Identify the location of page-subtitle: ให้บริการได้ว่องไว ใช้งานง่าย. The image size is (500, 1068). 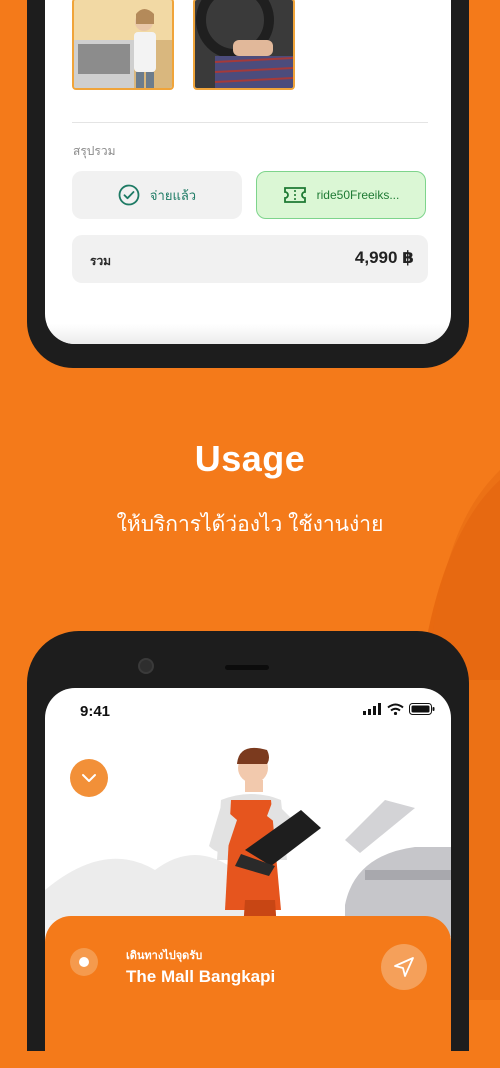
(250, 524).